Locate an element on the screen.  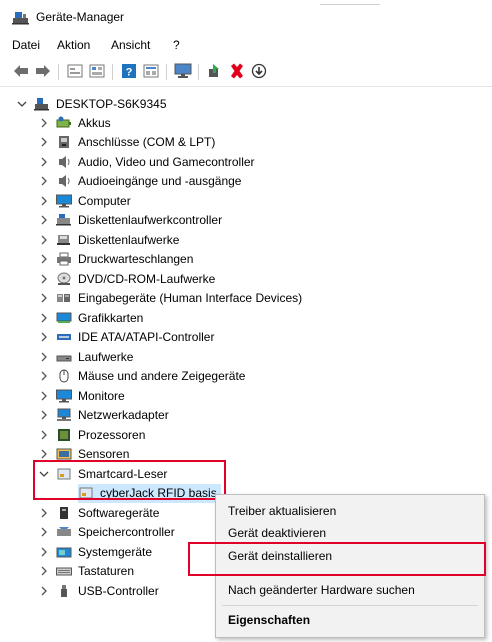
tree-item-label: Anschlüsse (COM & LPT) is located at coordinates (147, 142).